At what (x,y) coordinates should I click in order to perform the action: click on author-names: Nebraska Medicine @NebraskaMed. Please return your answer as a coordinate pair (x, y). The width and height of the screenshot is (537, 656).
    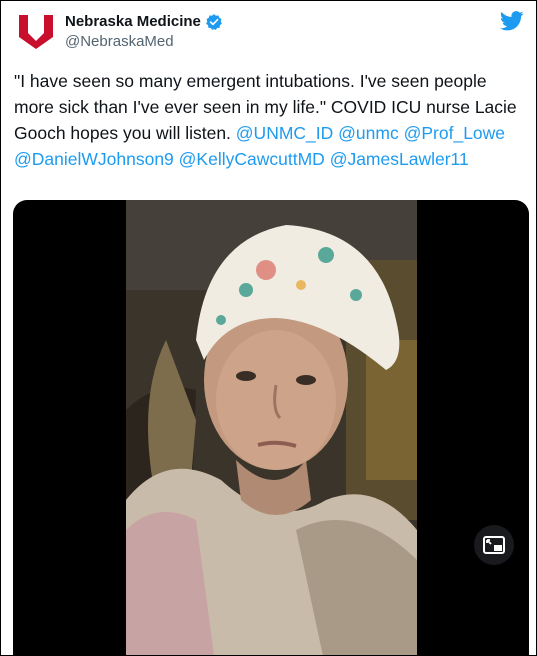
    Looking at the image, I should click on (144, 32).